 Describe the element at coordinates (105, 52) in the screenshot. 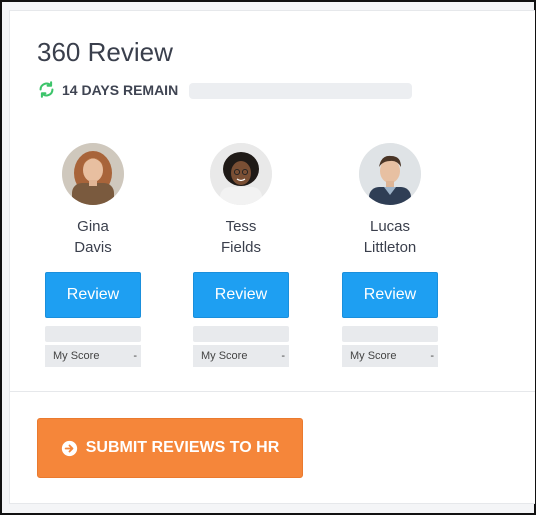

I see `page-title: 360 Review` at that location.